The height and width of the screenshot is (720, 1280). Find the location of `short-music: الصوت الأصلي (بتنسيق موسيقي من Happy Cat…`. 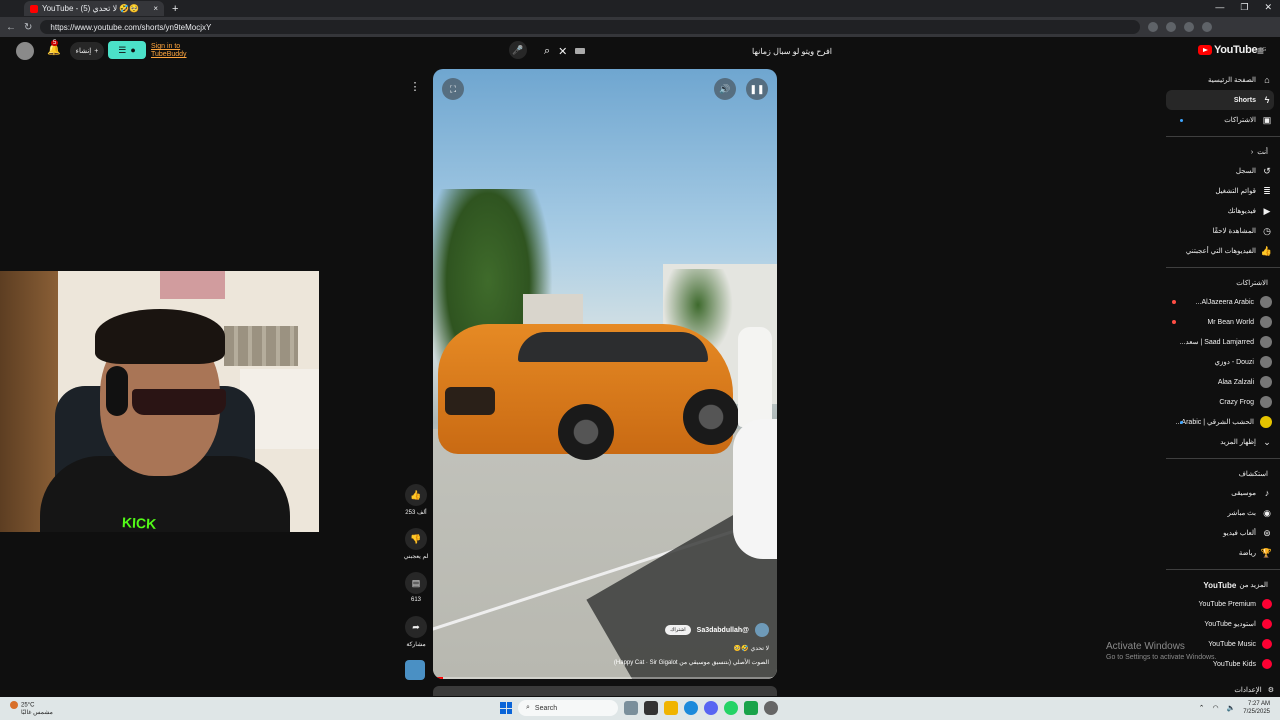

short-music: الصوت الأصلي (بتنسيق موسيقي من Happy Cat… is located at coordinates (691, 662).